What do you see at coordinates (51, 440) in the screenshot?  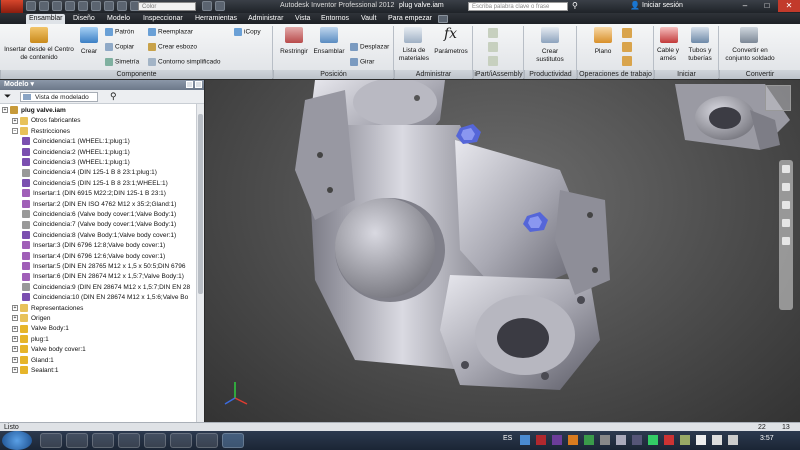 I see `ie-icon` at bounding box center [51, 440].